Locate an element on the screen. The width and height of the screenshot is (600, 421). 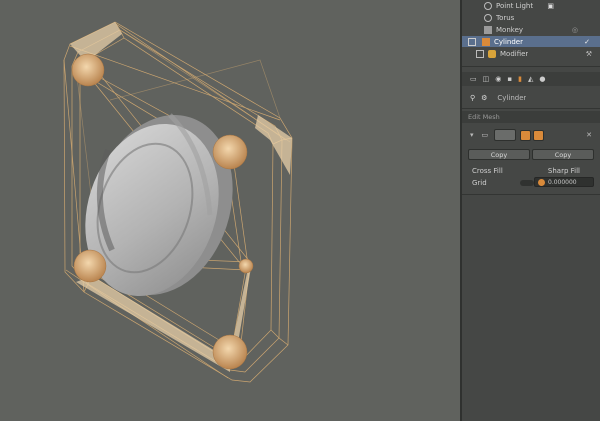
wrench-icon: ⚒ is located at coordinates (589, 54).